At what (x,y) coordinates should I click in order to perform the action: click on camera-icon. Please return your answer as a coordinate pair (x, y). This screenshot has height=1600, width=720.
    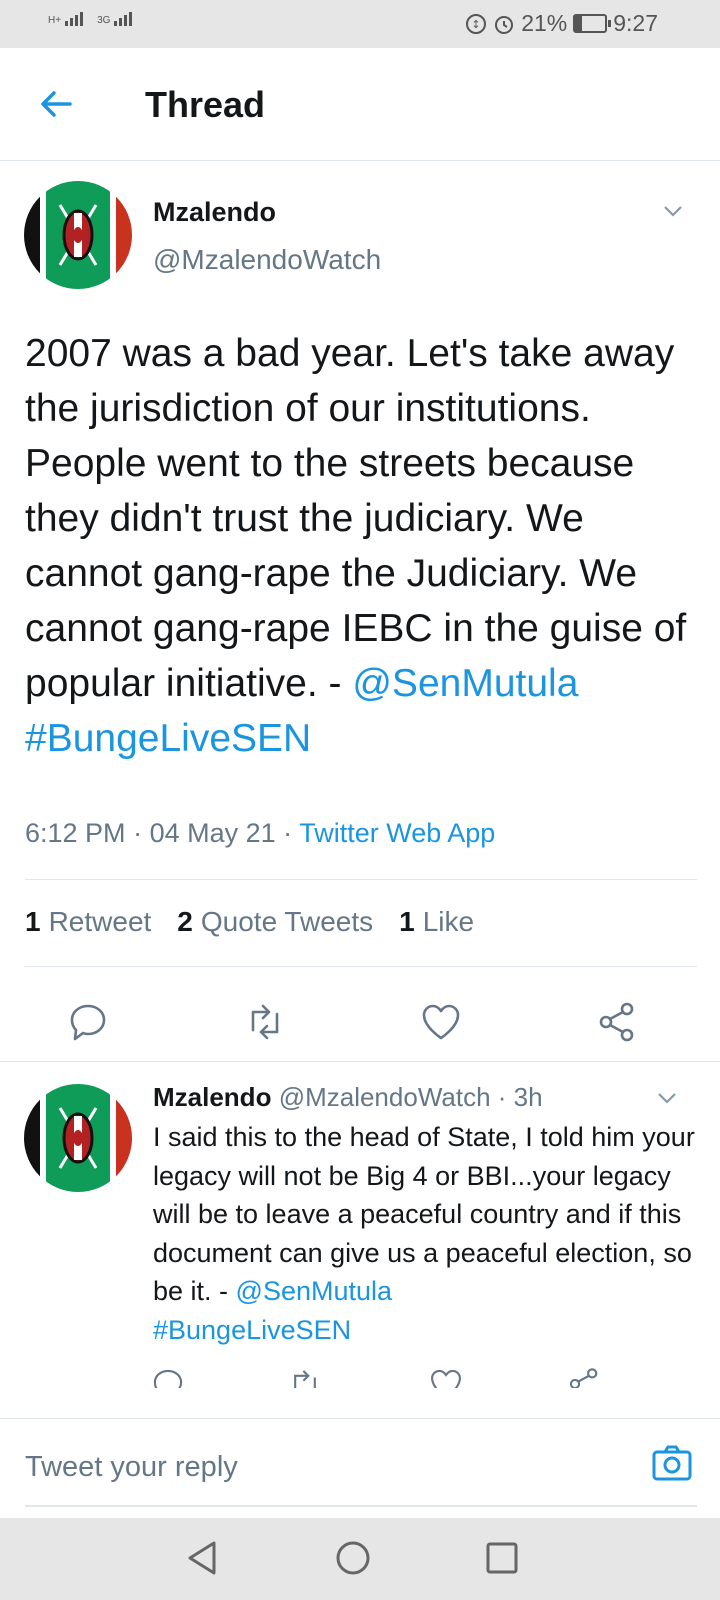
    Looking at the image, I should click on (672, 1463).